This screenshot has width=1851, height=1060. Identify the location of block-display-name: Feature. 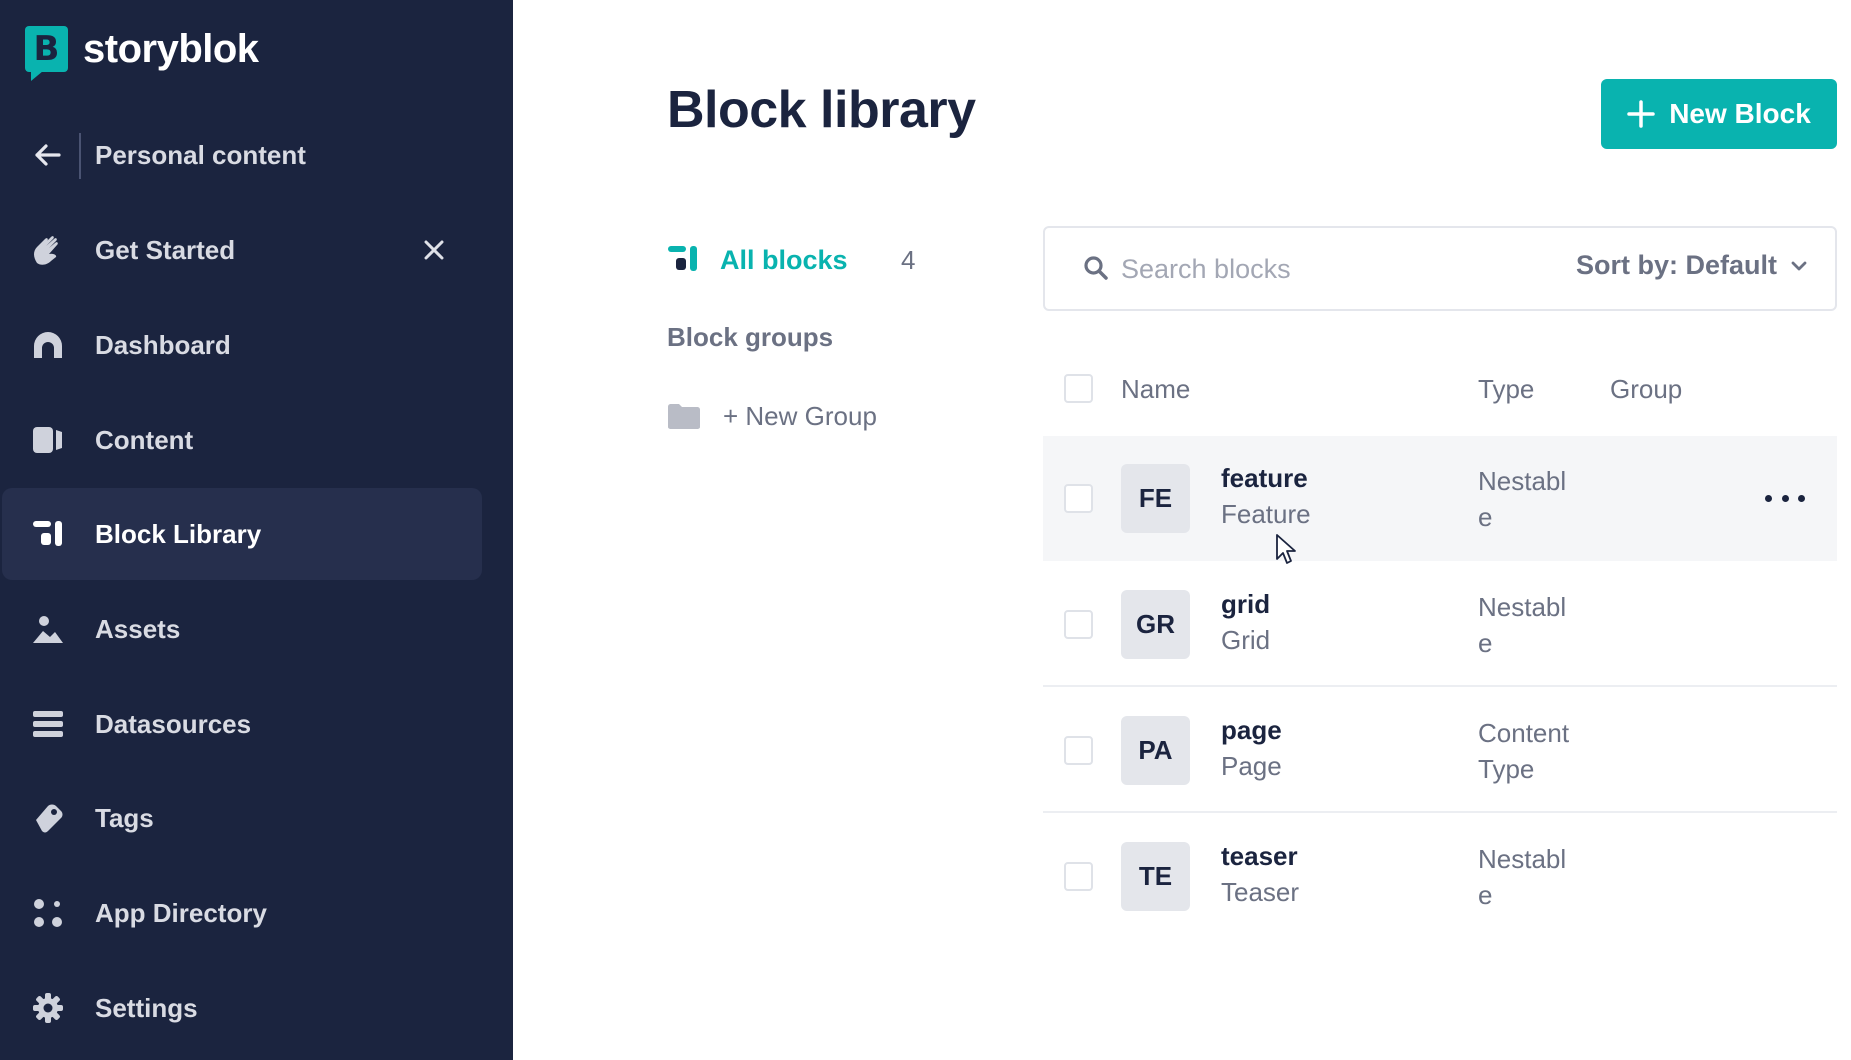
(1266, 514).